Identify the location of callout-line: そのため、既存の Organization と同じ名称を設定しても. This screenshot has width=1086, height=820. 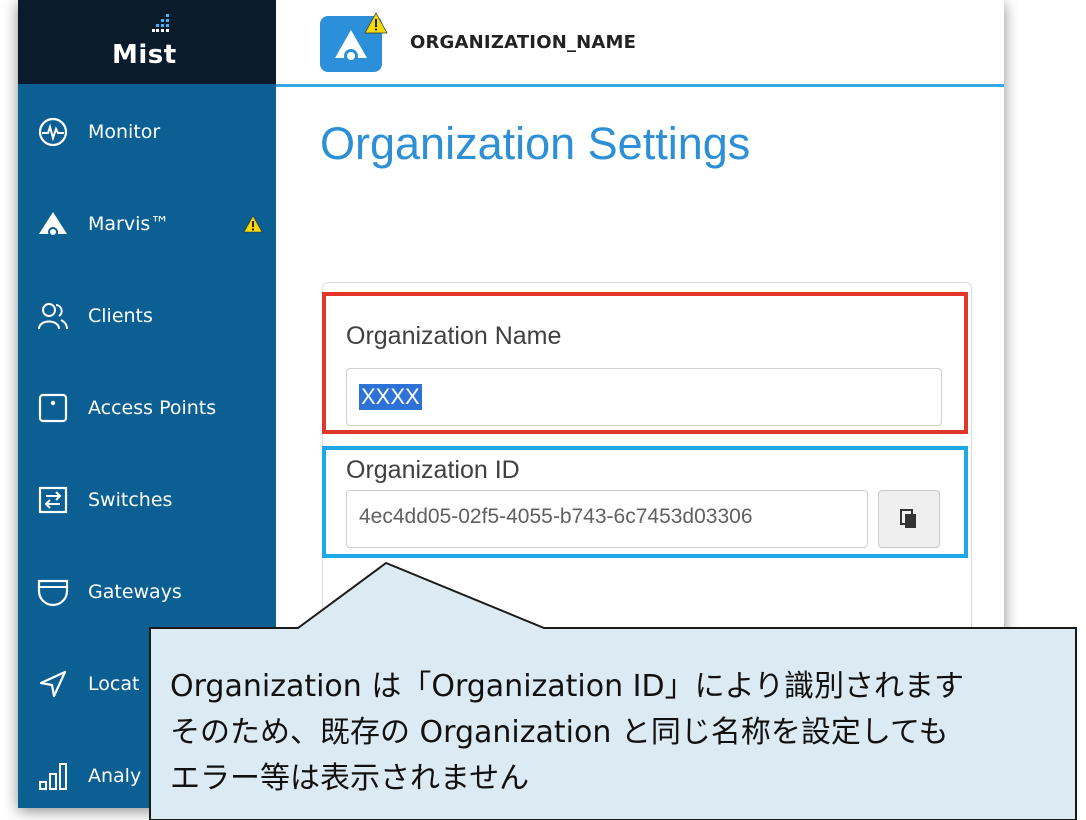
(559, 732).